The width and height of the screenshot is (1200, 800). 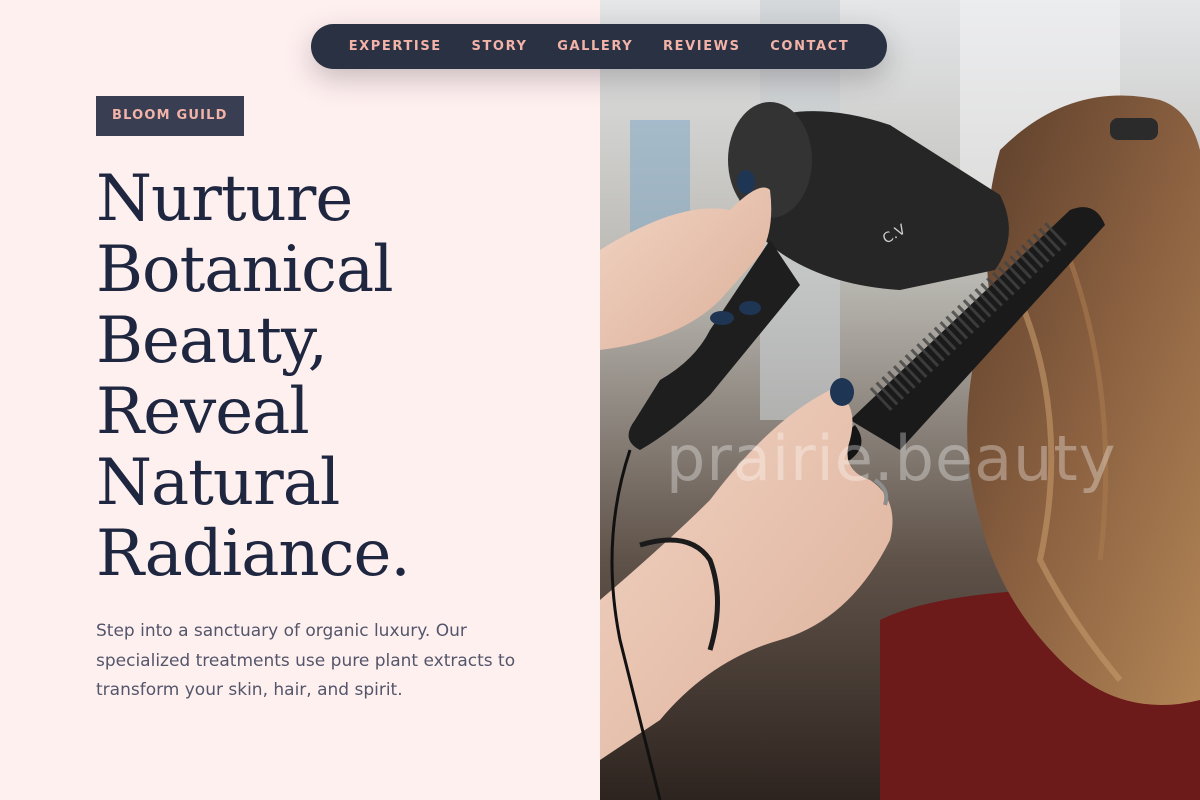 I want to click on headline-line: Nurture, so click(x=224, y=199).